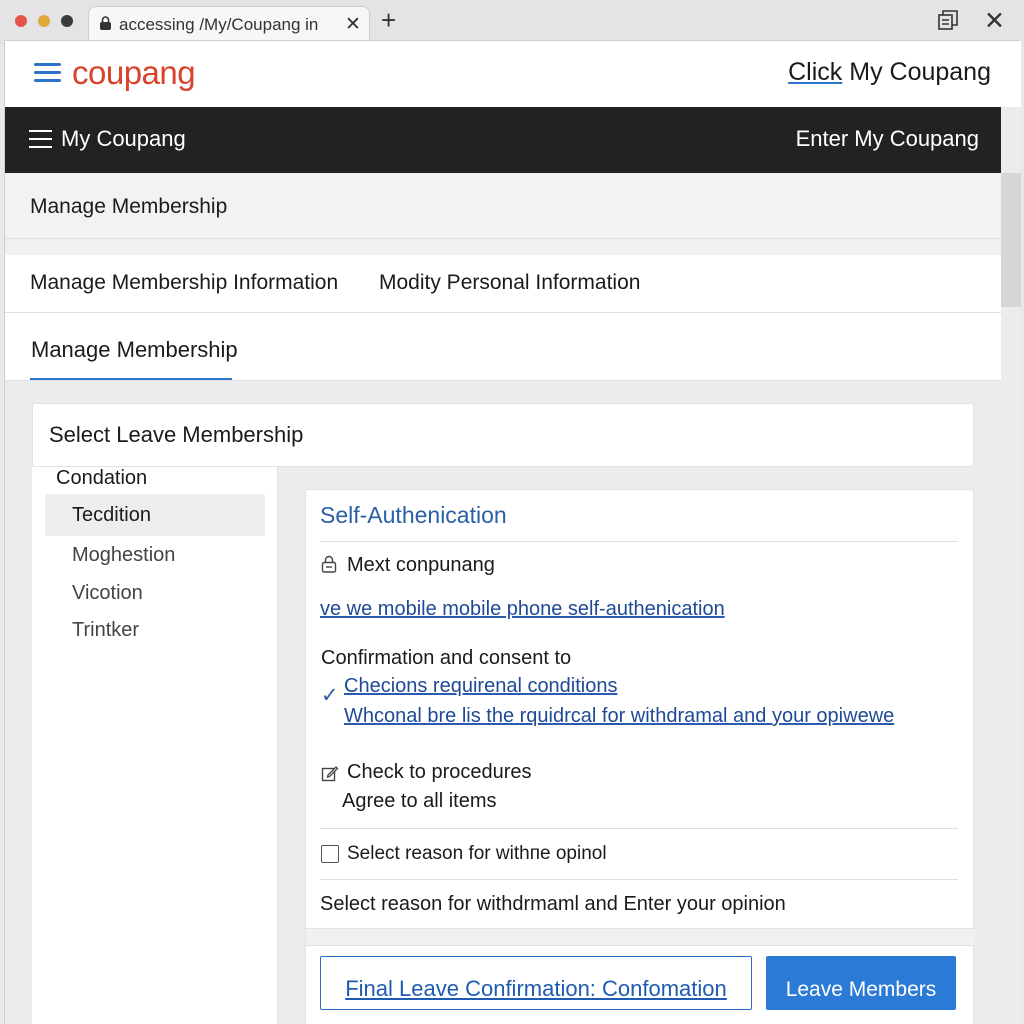 The width and height of the screenshot is (1024, 1024). I want to click on sidebar-item-vicotion: Vicotion, so click(155, 593).